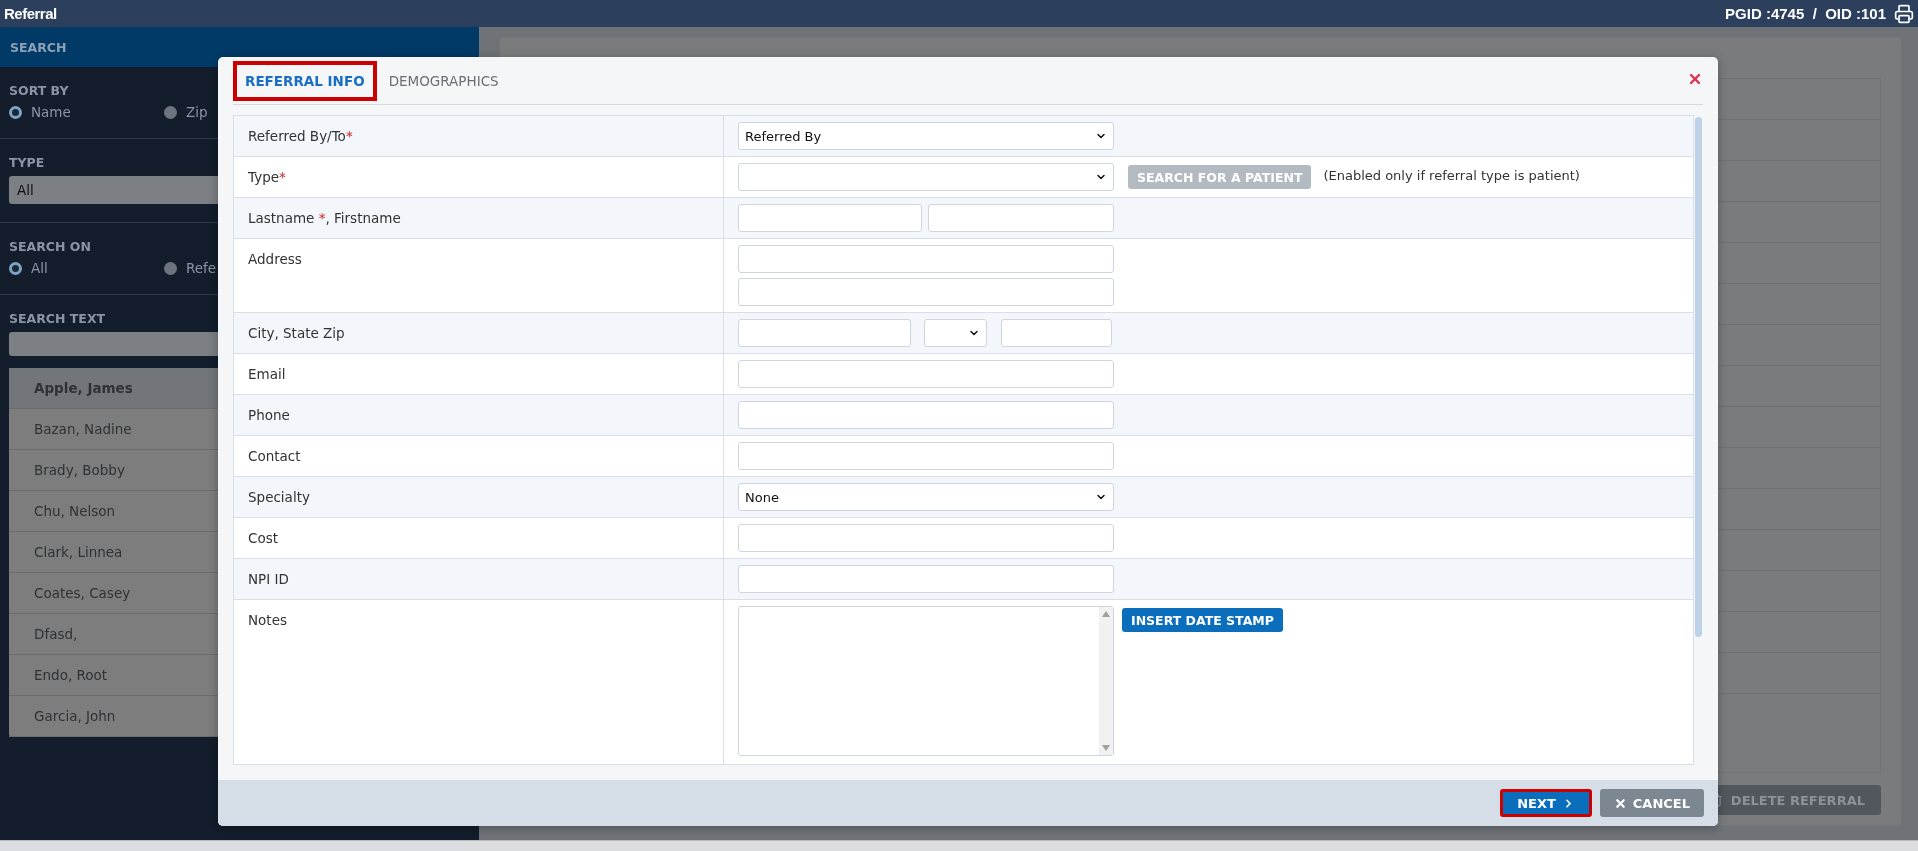 The height and width of the screenshot is (851, 1918). Describe the element at coordinates (479, 275) in the screenshot. I see `field-label: Address` at that location.